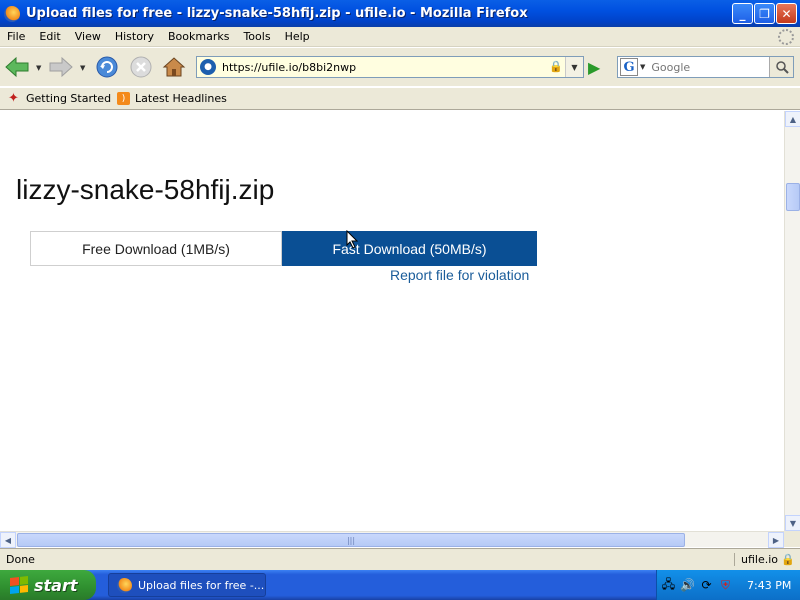  What do you see at coordinates (19, 585) in the screenshot?
I see `windows-flag-icon` at bounding box center [19, 585].